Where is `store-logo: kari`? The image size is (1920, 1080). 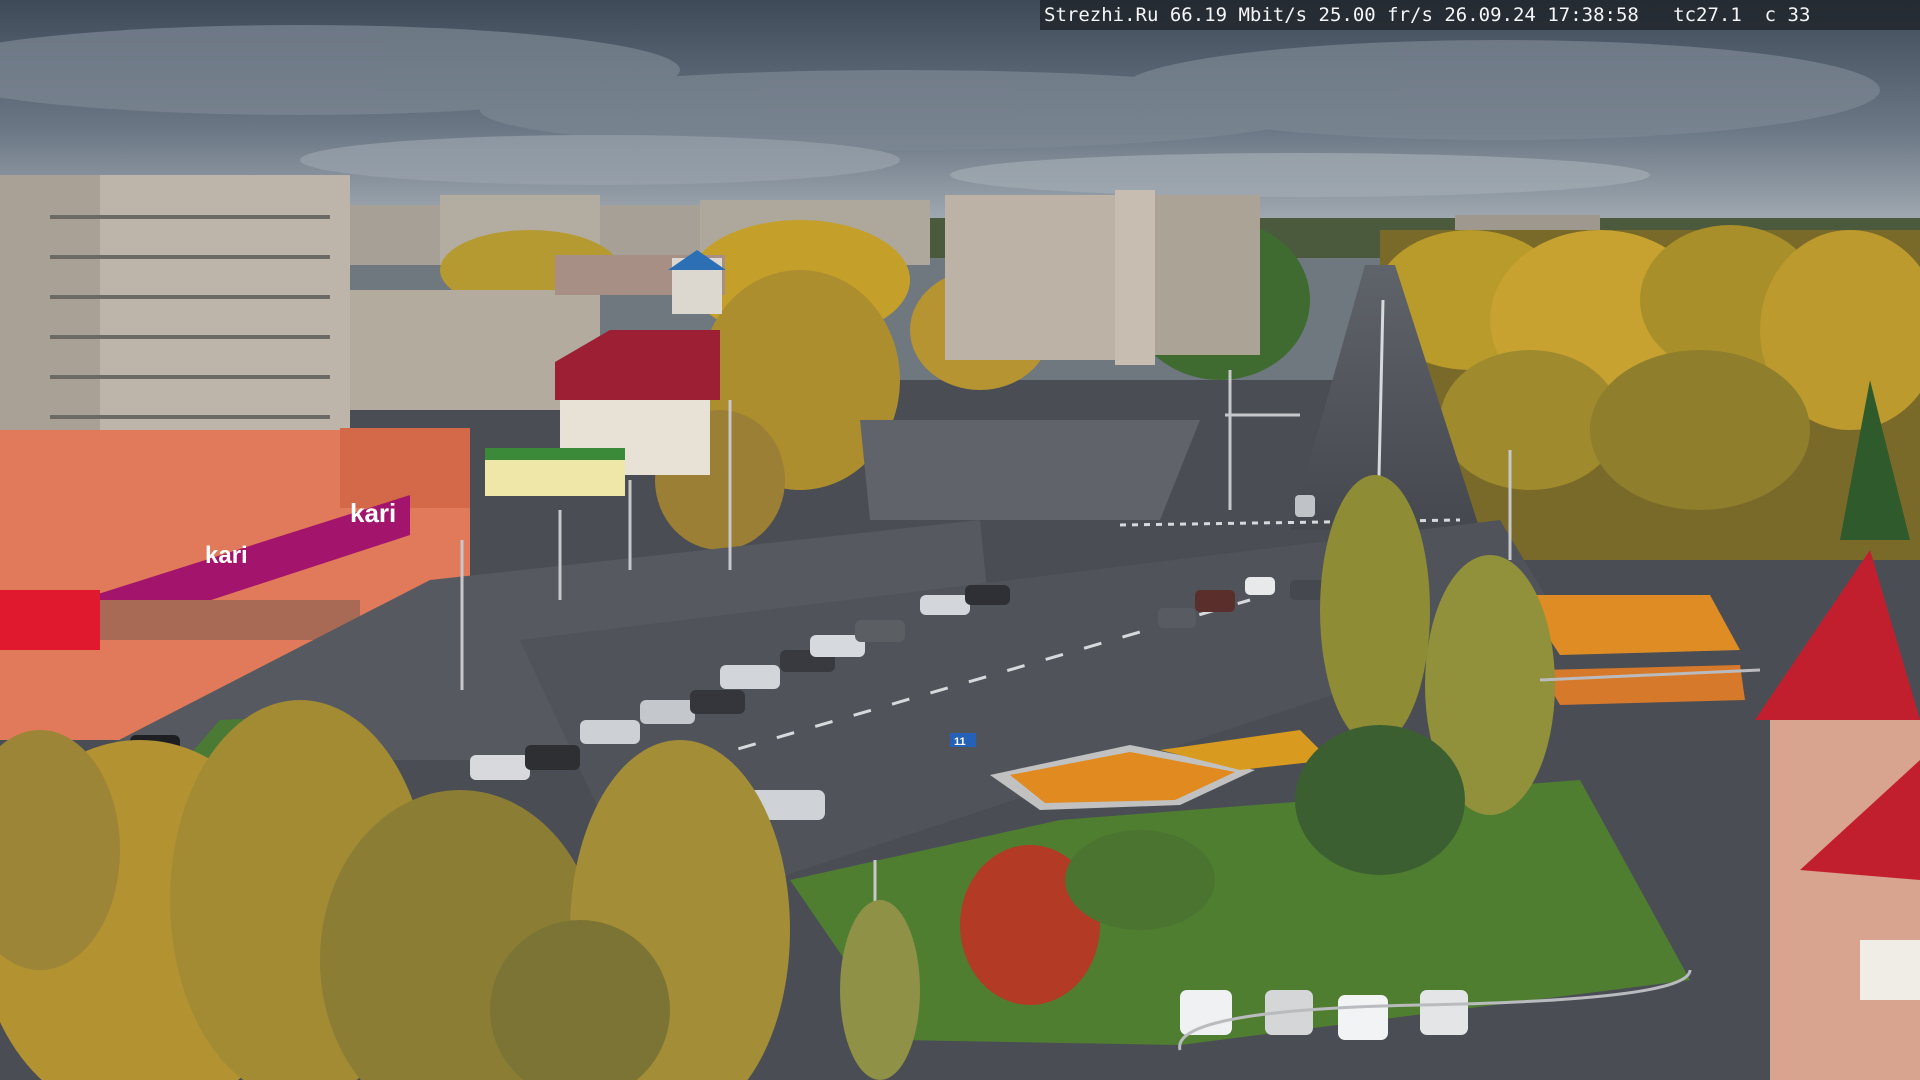 store-logo: kari is located at coordinates (373, 513).